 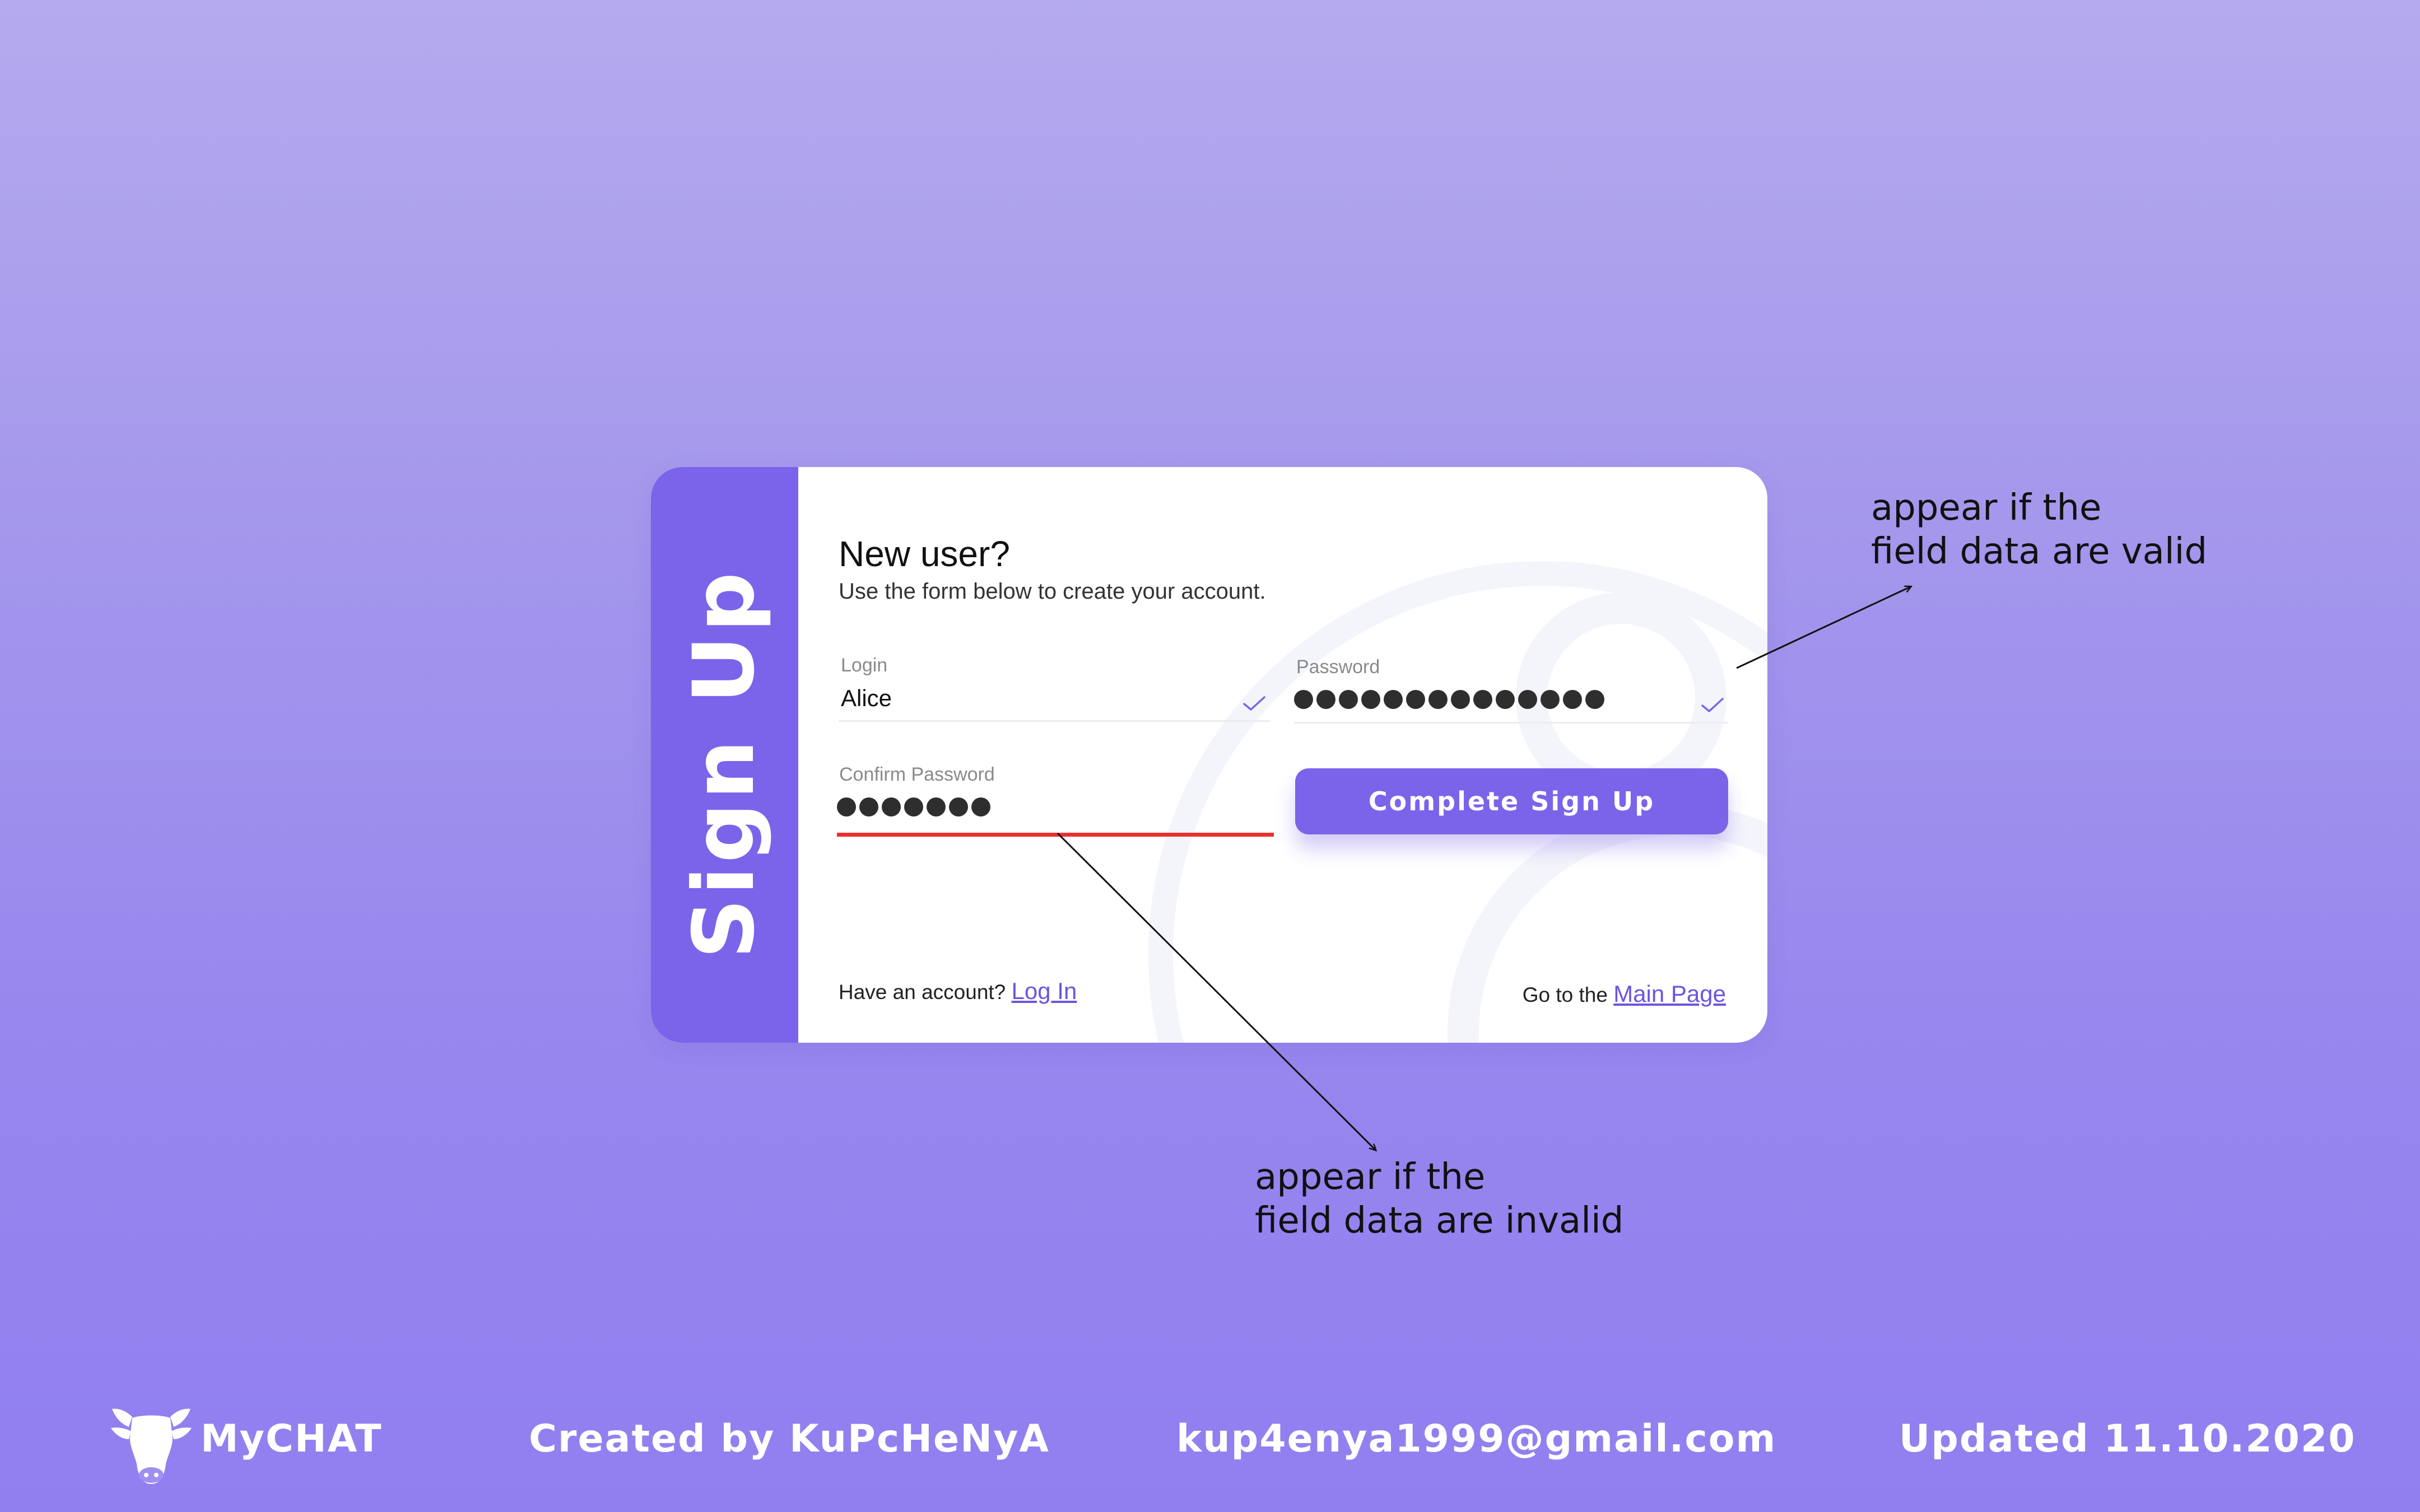 What do you see at coordinates (1476, 1439) in the screenshot?
I see `contact-email: kup4enya1999@gmail.com` at bounding box center [1476, 1439].